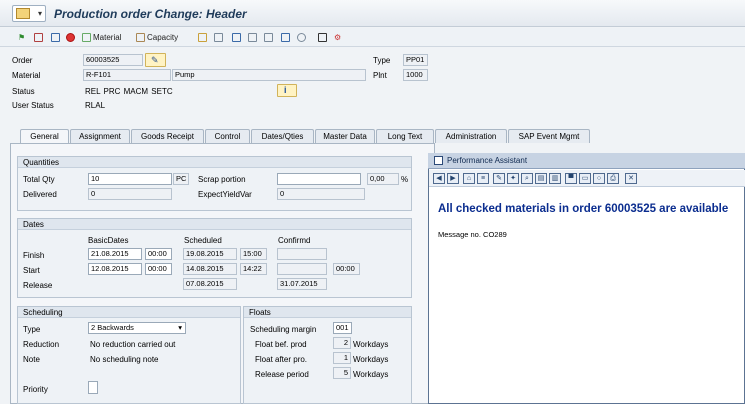  I want to click on confirmed-header: Confirmd, so click(294, 240).